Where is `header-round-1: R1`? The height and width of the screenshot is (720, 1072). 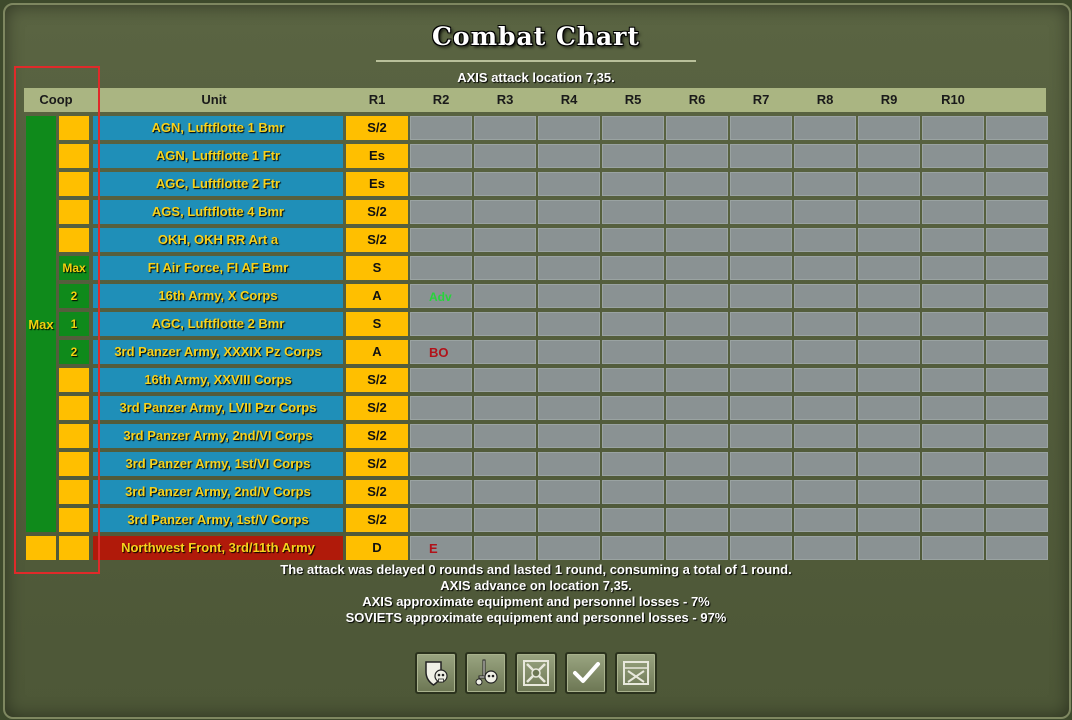
header-round-1: R1 is located at coordinates (377, 99).